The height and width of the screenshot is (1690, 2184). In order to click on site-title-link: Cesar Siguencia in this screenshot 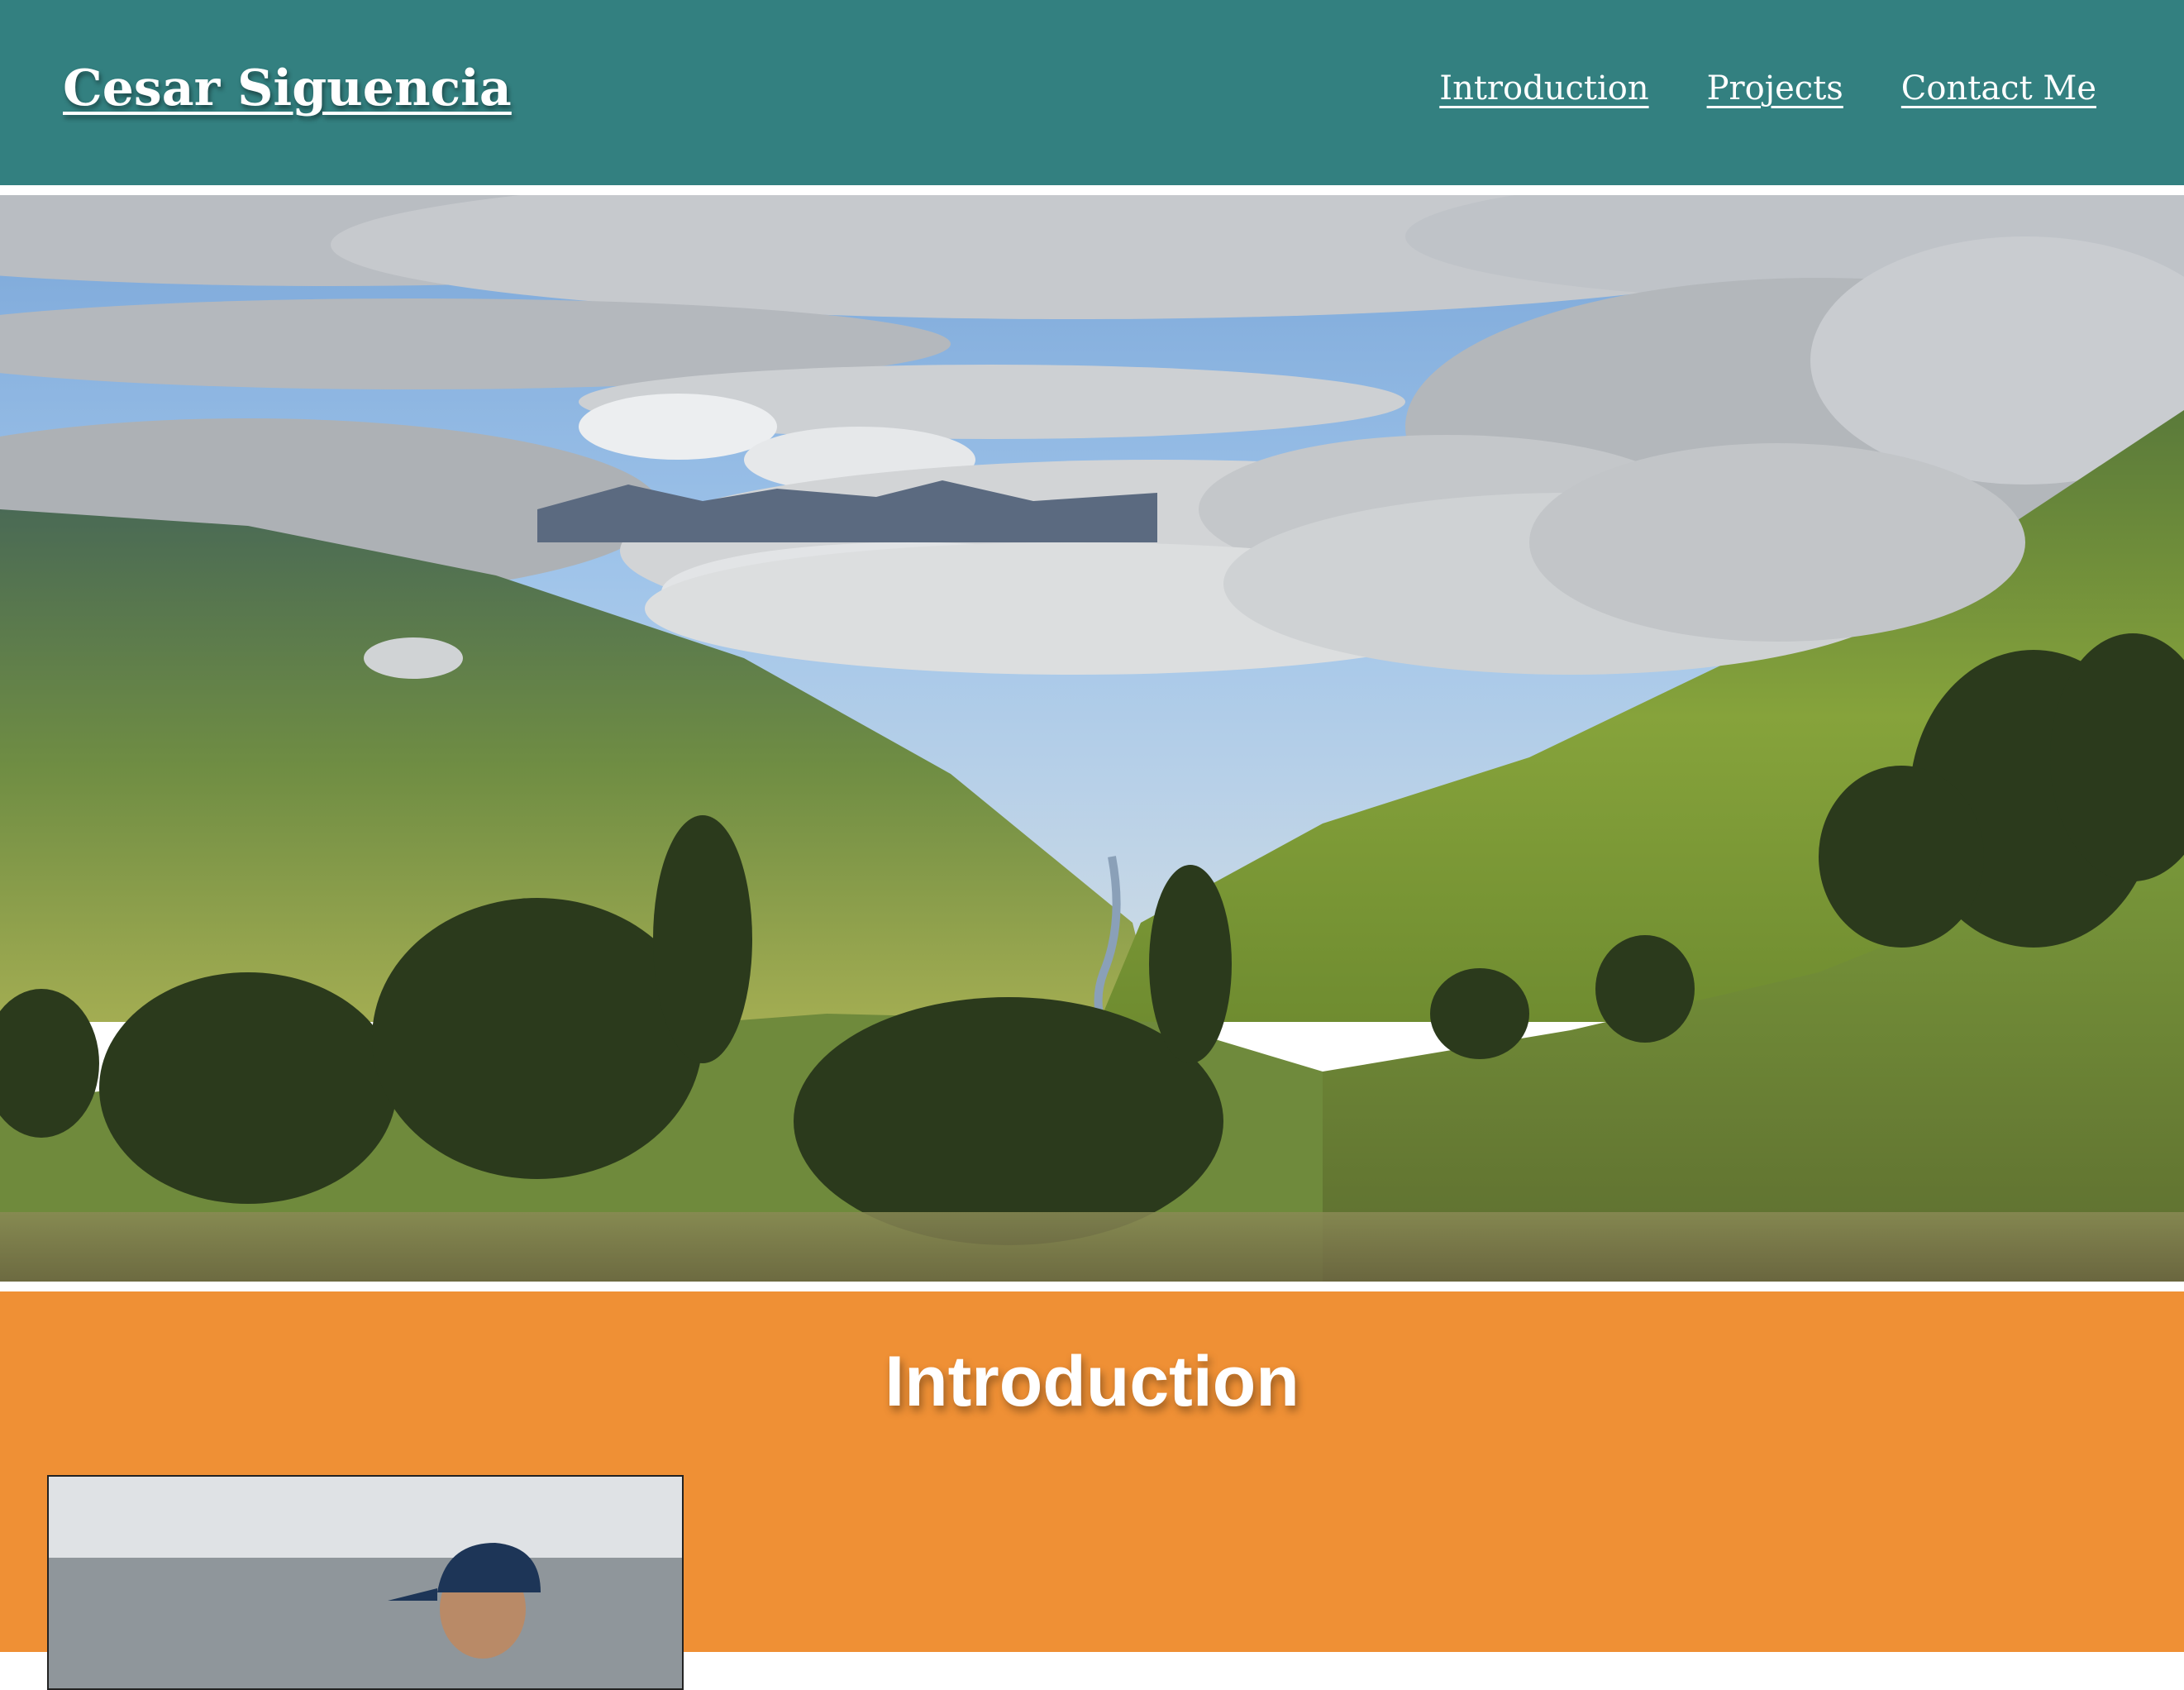, I will do `click(287, 89)`.